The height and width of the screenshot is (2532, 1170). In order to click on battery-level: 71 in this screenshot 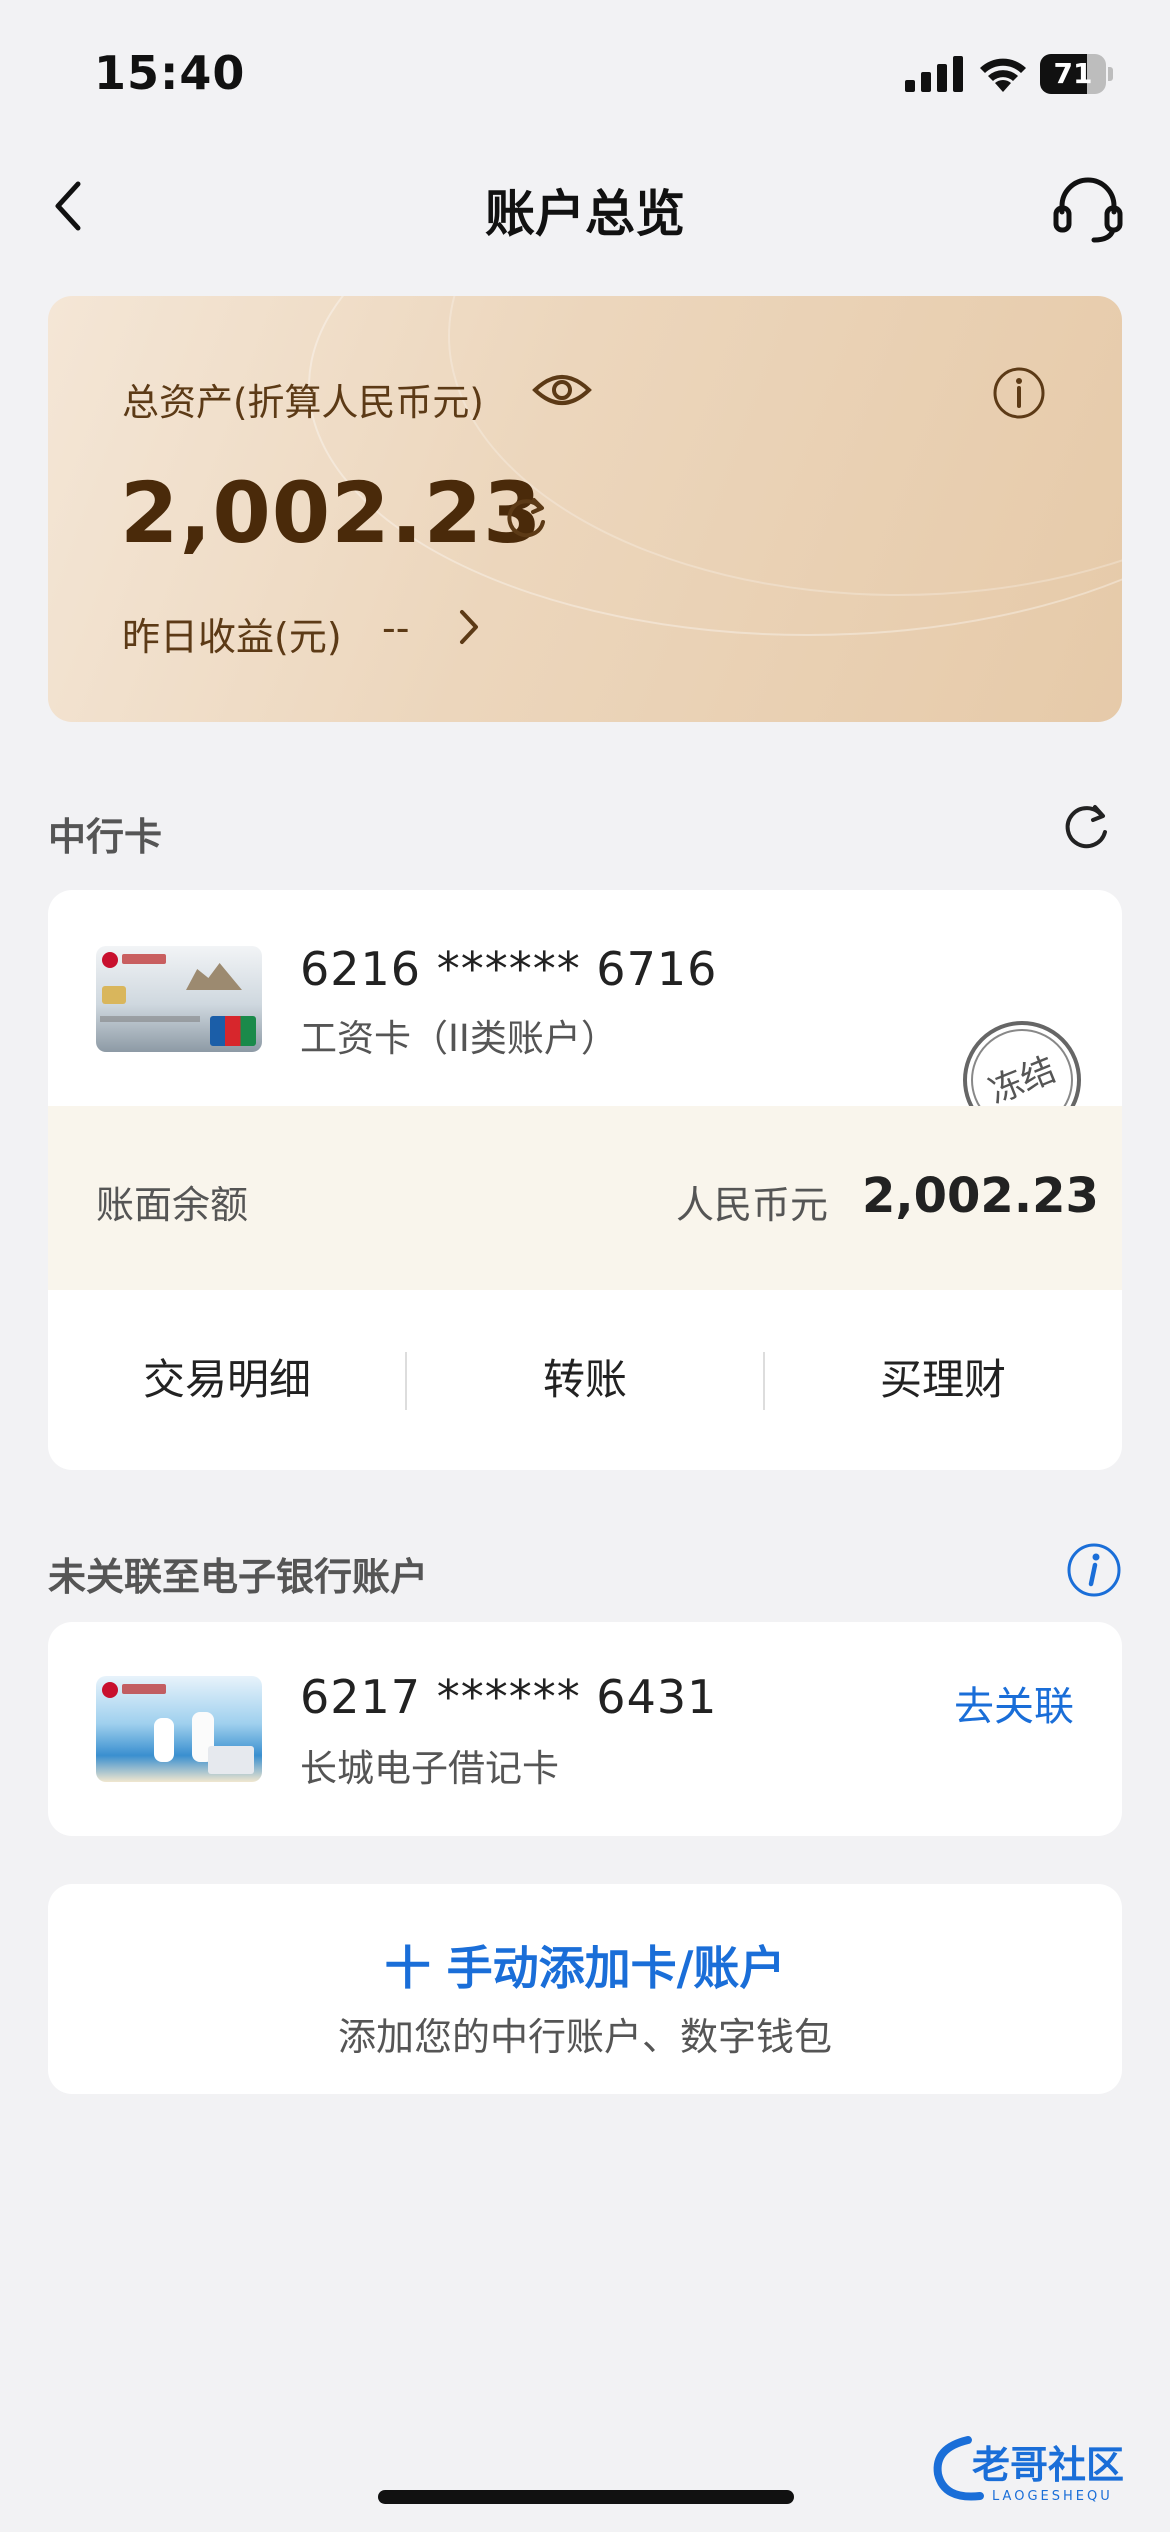, I will do `click(1073, 73)`.